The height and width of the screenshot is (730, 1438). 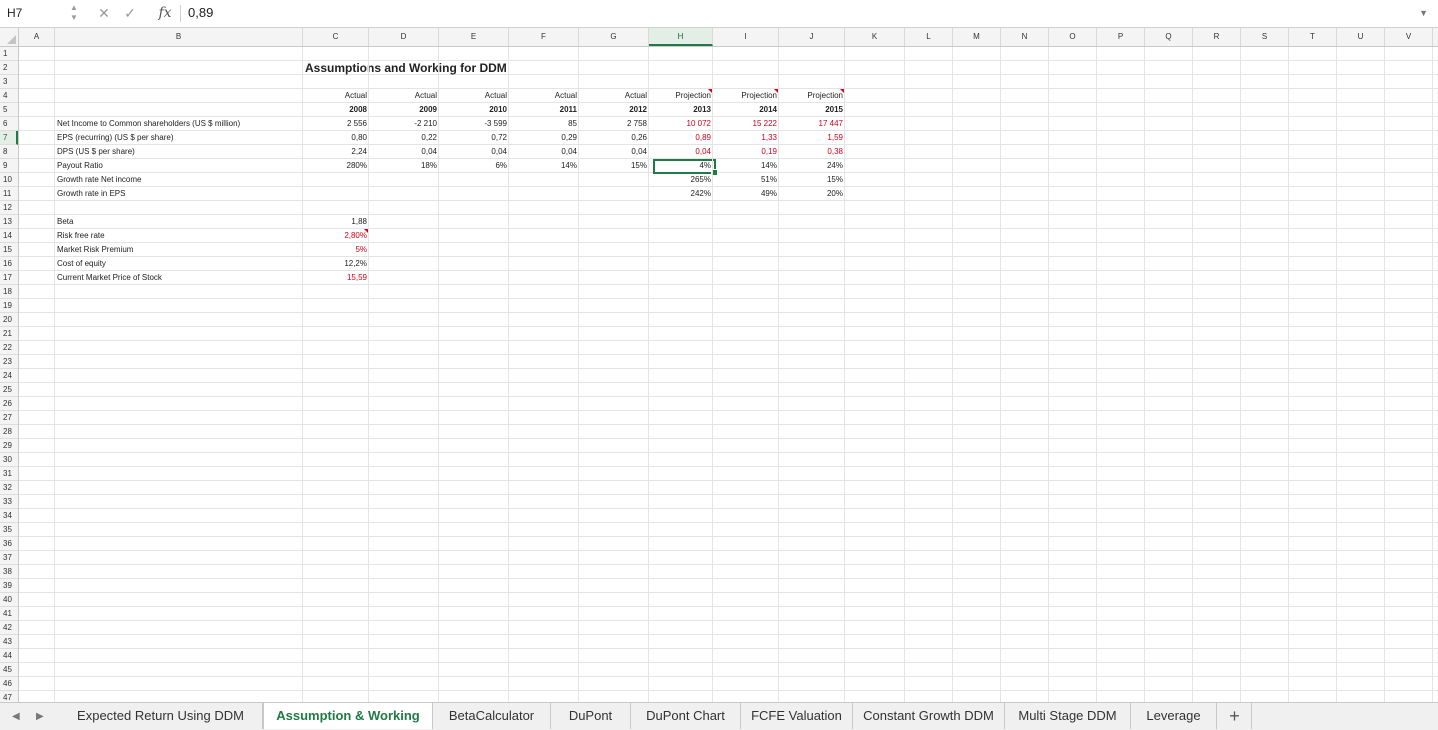 I want to click on sheet-title: Assumptions and Working for DDM, so click(x=453, y=69).